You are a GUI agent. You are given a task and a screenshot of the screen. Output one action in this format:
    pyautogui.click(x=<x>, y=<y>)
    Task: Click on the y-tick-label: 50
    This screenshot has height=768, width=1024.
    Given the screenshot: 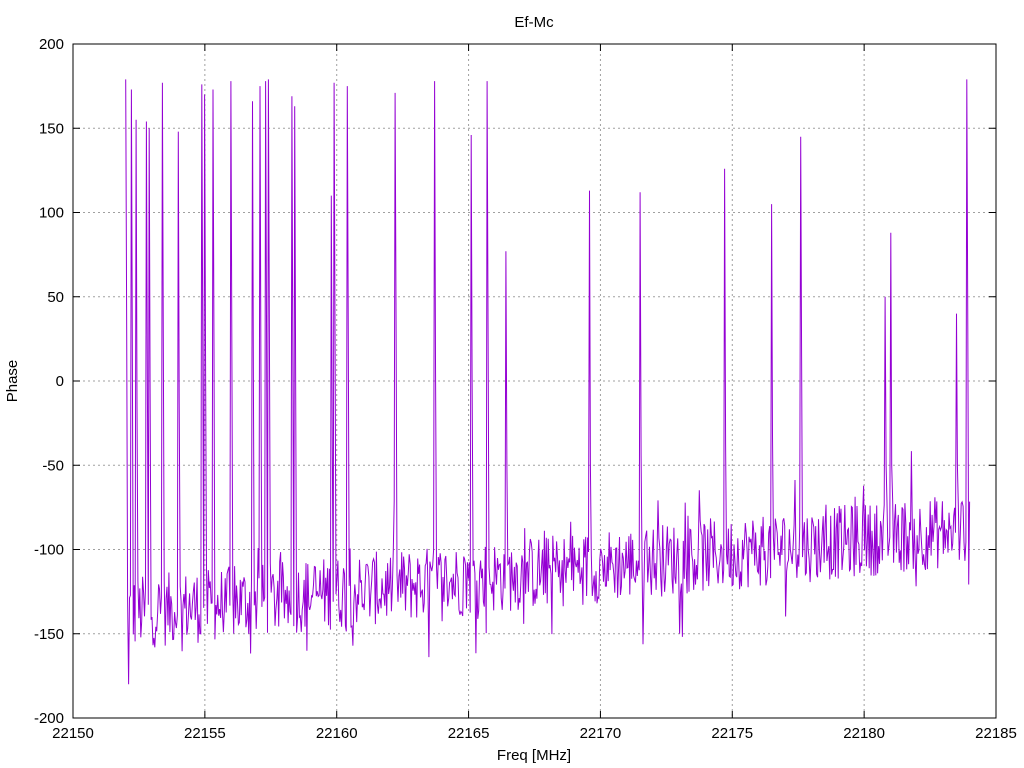 What is the action you would take?
    pyautogui.click(x=55, y=297)
    